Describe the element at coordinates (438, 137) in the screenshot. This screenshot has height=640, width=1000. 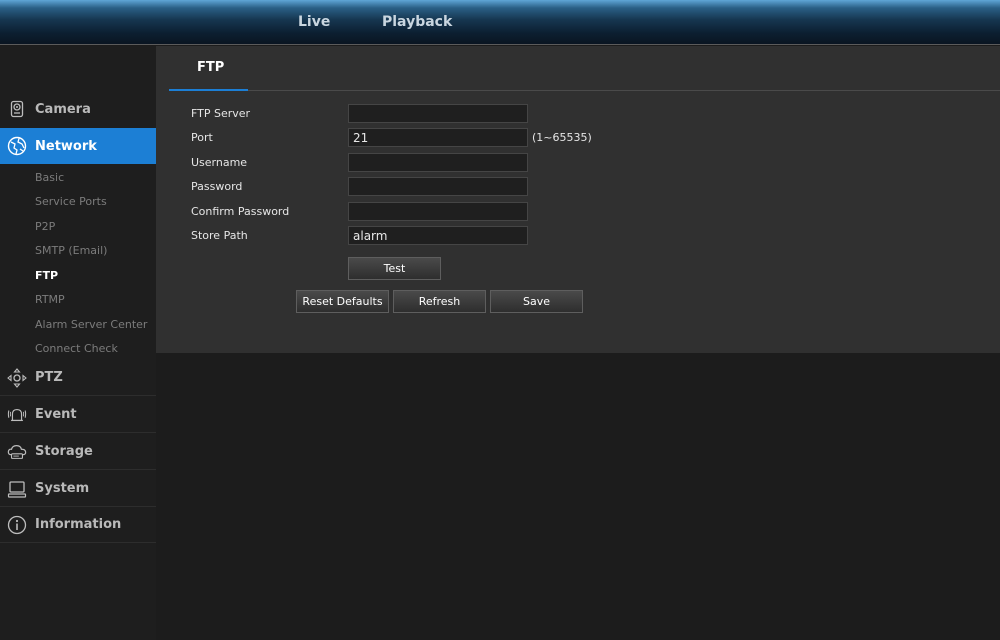
I see `port-input` at that location.